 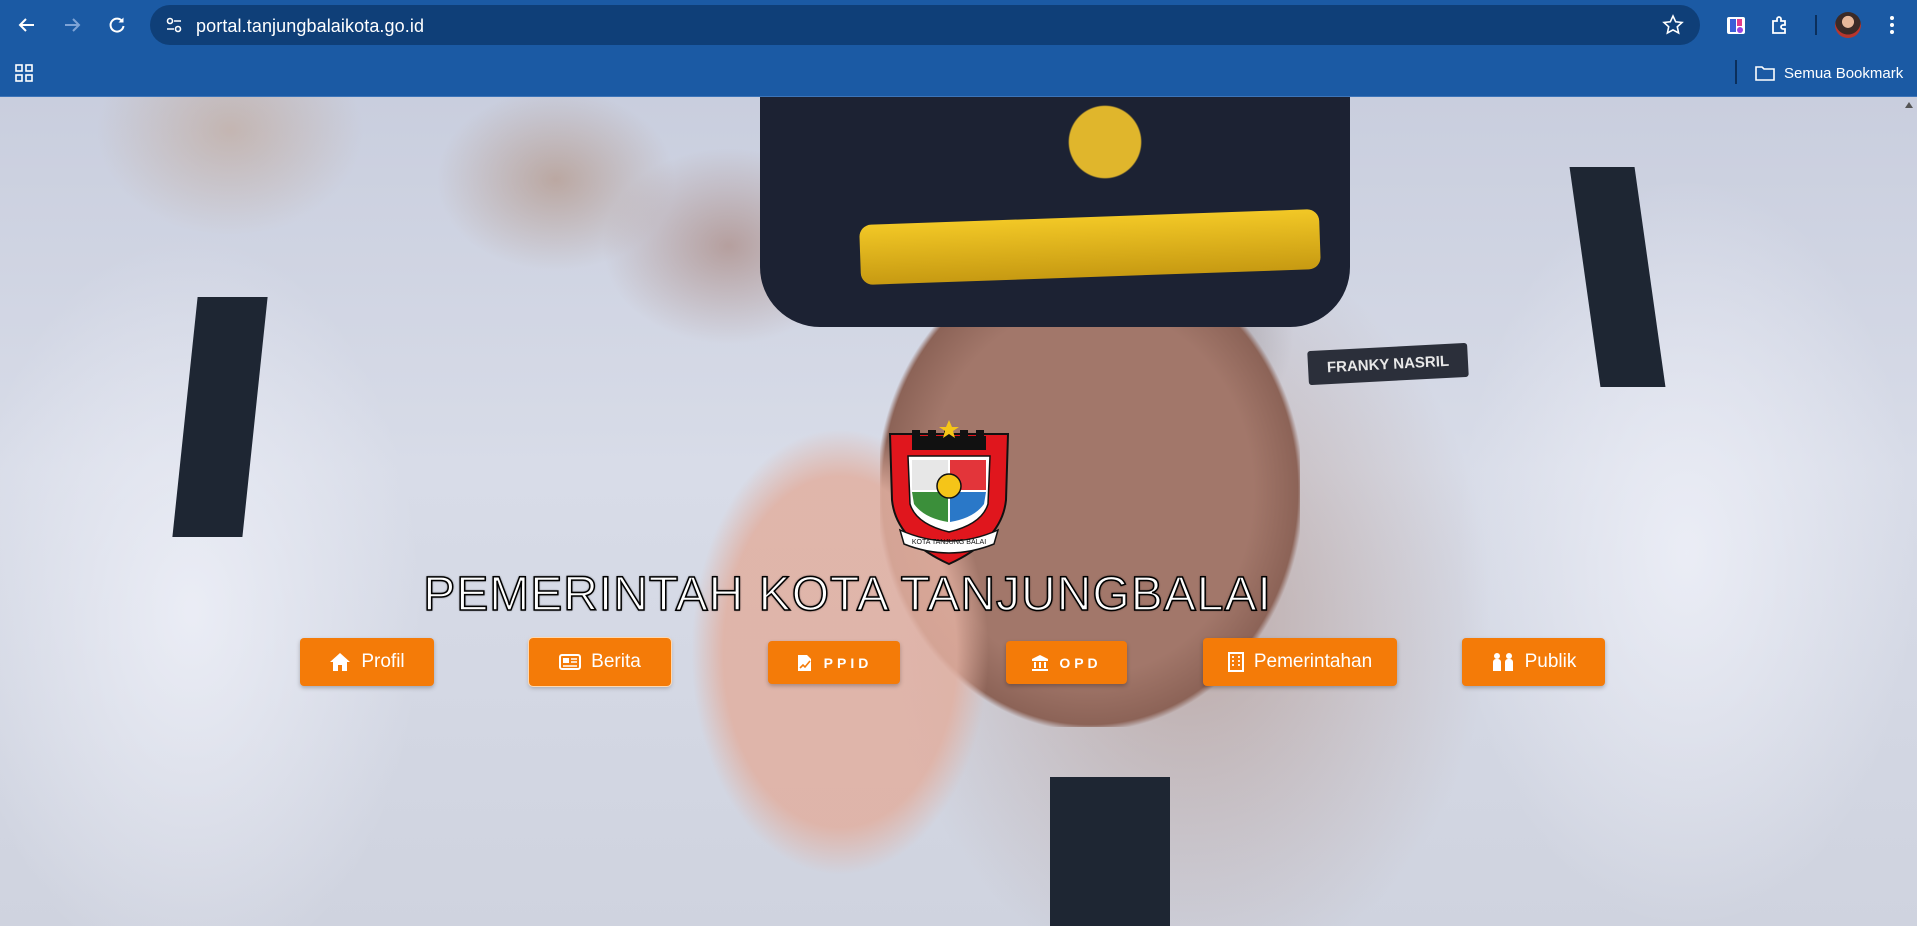 I want to click on nav-button-label: Profil, so click(x=383, y=661).